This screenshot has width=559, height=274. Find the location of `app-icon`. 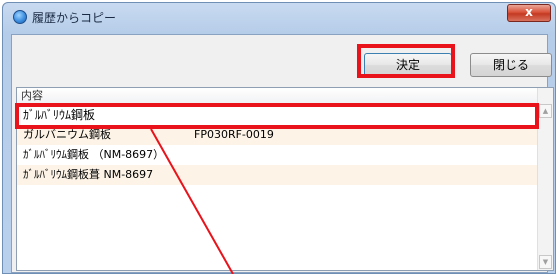

app-icon is located at coordinates (20, 17).